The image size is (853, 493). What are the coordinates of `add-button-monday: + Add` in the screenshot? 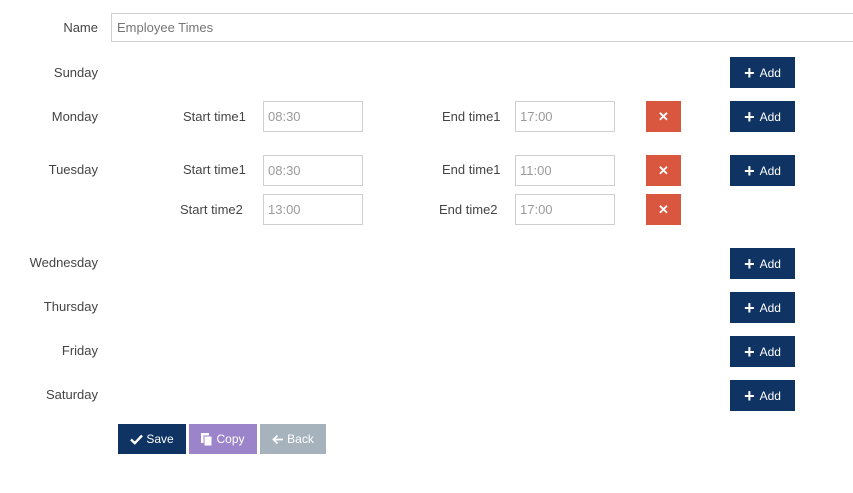 It's located at (762, 116).